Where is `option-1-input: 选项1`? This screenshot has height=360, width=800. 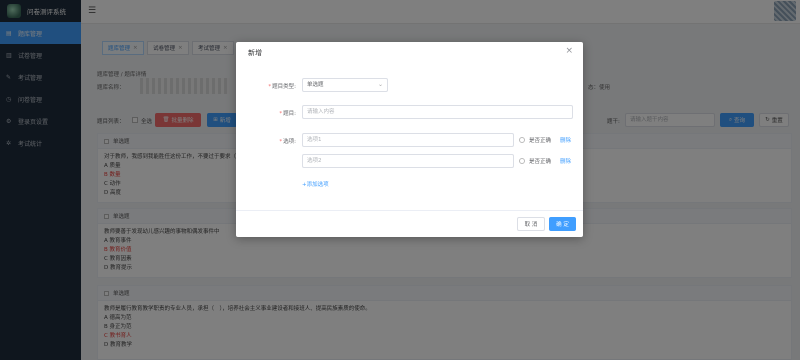
option-1-input: 选项1 is located at coordinates (408, 140).